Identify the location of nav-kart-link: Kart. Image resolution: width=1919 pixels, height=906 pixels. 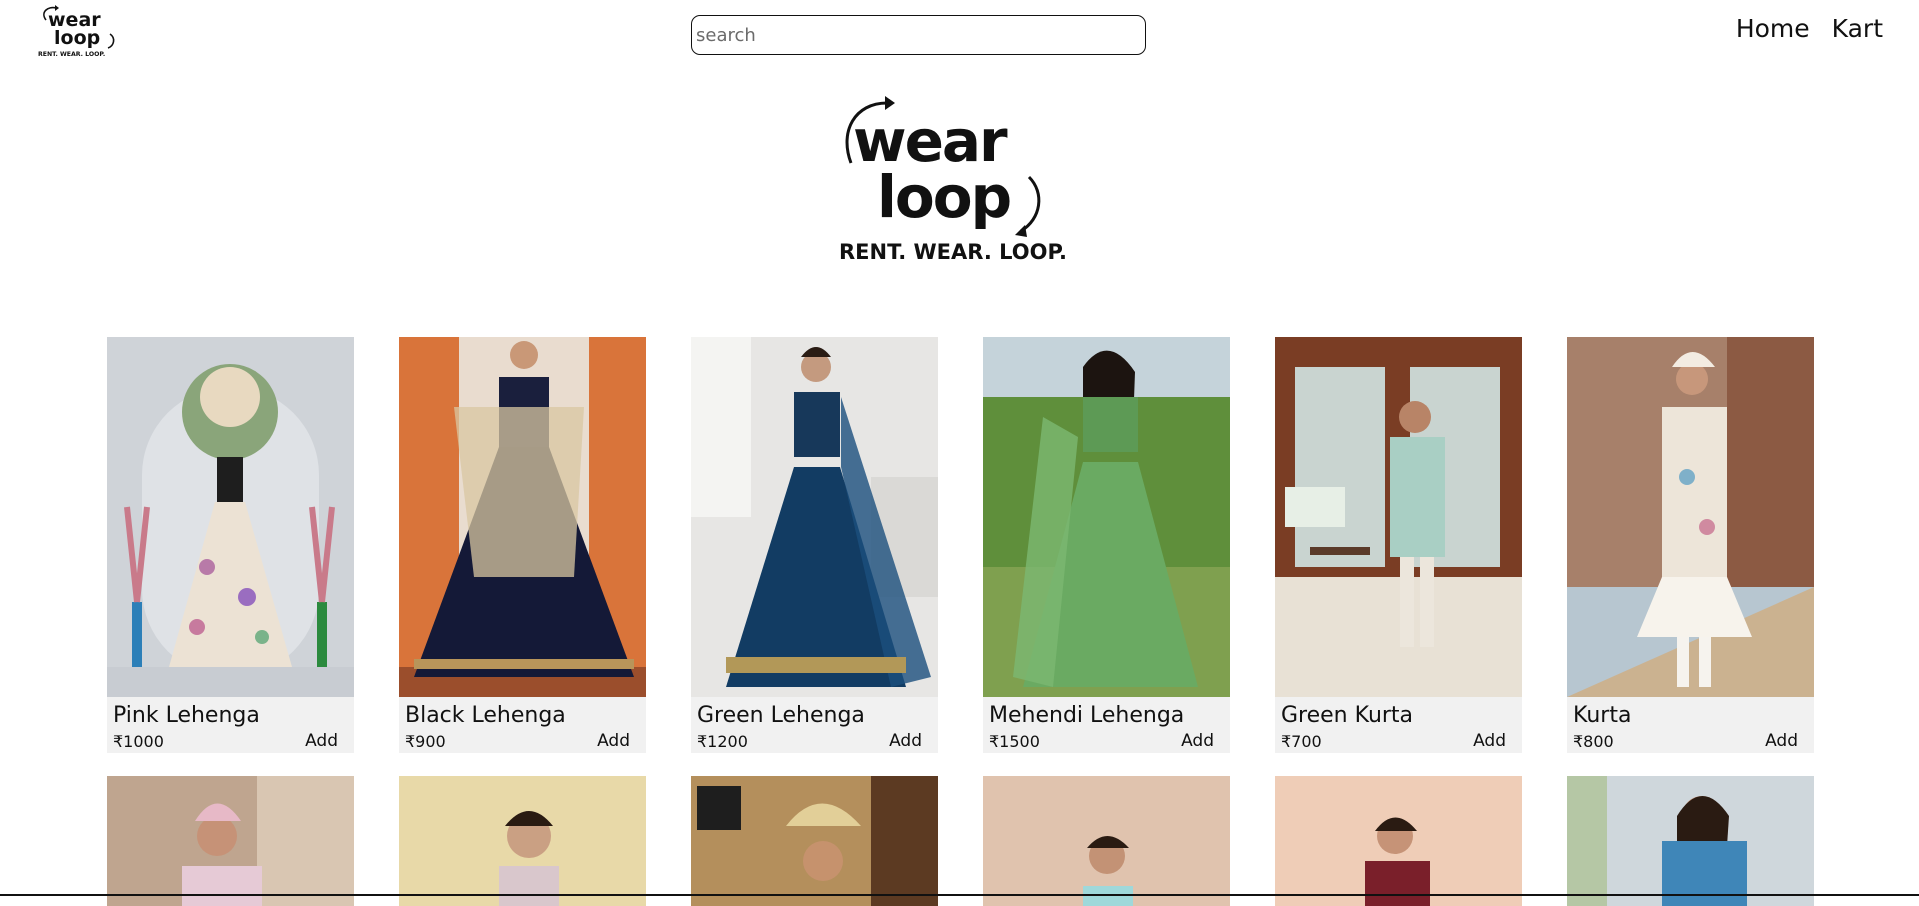
(1857, 28).